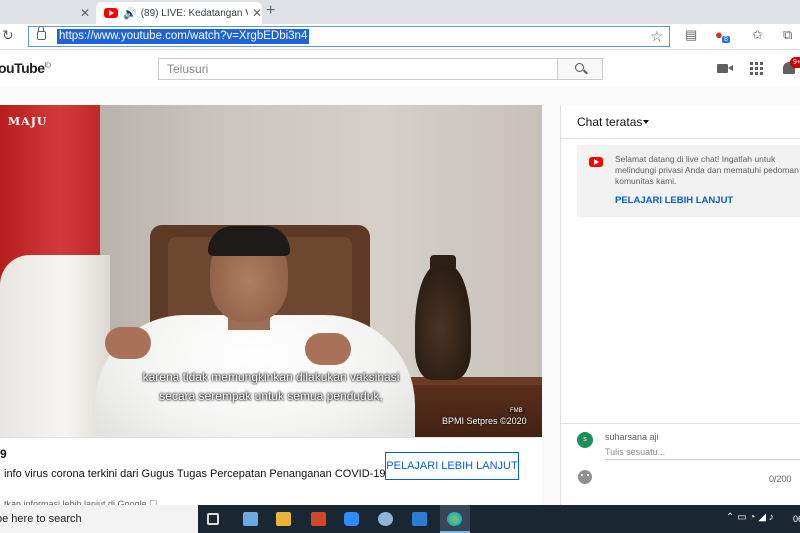 Image resolution: width=800 pixels, height=533 pixels. I want to click on search-icon, so click(579, 67).